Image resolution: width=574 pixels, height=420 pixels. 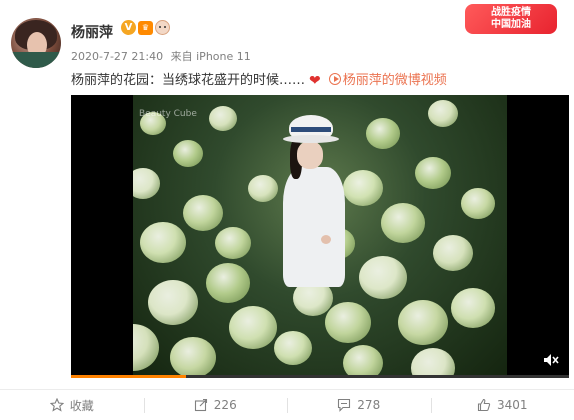 I want to click on repost-icon, so click(x=200, y=405).